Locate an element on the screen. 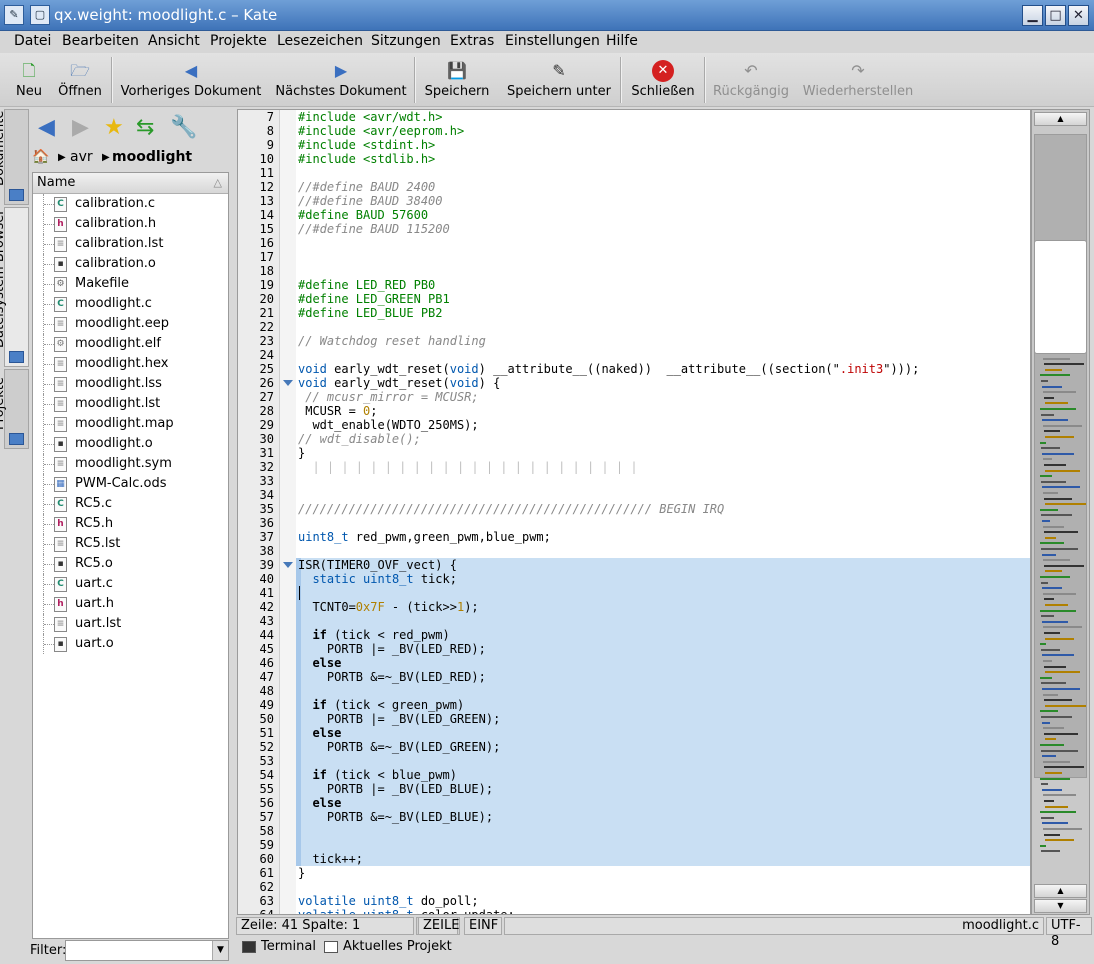 The height and width of the screenshot is (964, 1094). close-window-button: ✕ is located at coordinates (1078, 15).